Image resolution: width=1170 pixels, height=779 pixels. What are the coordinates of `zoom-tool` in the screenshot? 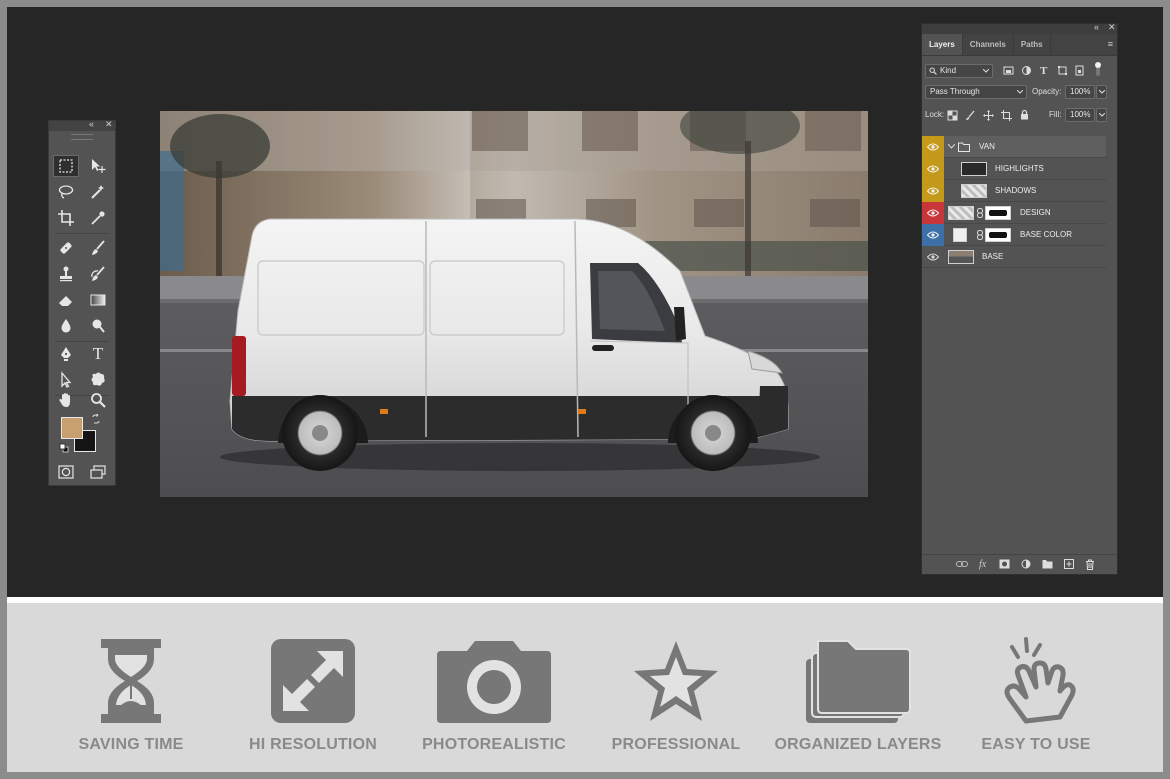 It's located at (98, 400).